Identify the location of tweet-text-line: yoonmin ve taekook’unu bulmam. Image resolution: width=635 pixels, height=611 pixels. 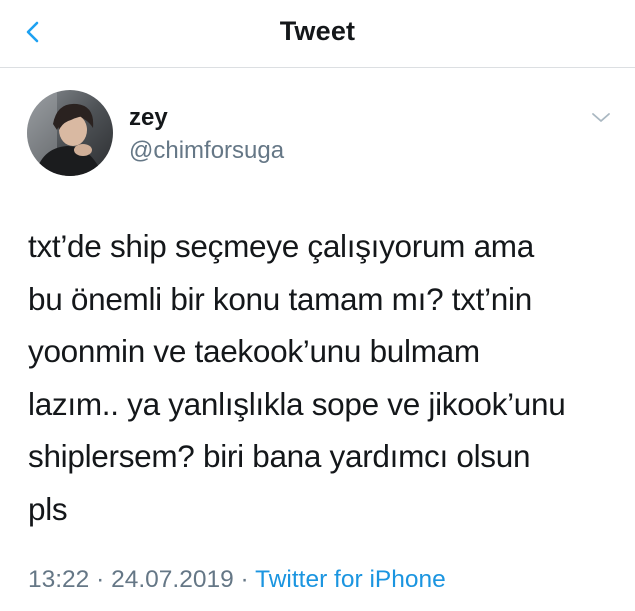
(254, 351).